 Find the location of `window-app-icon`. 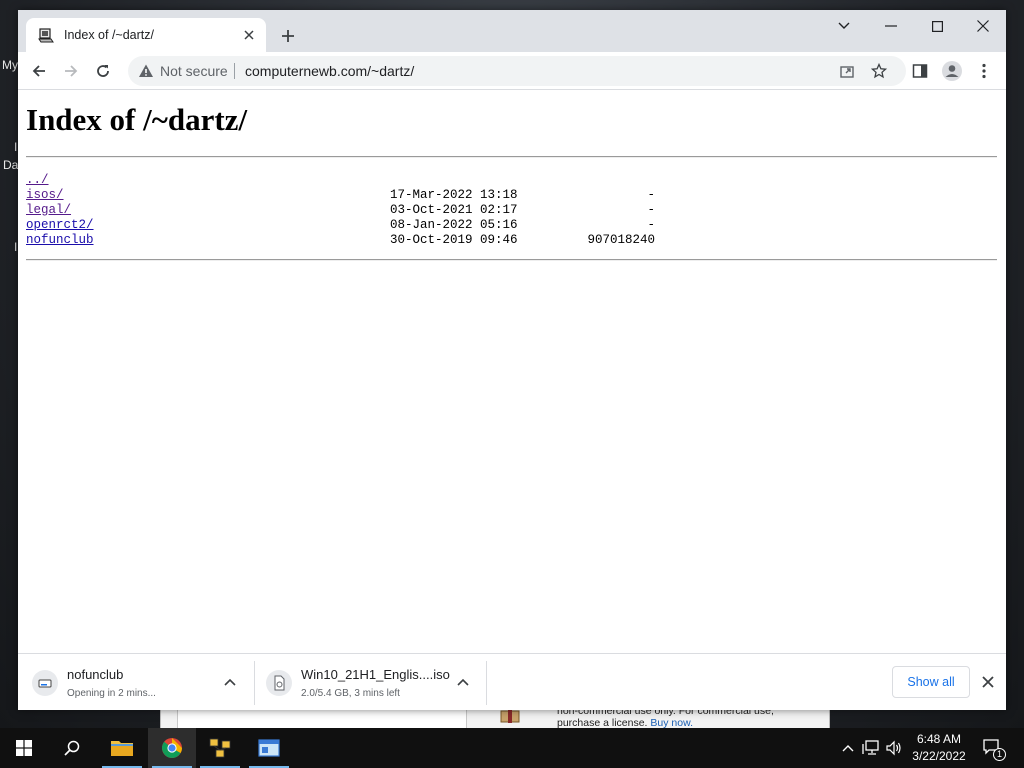

window-app-icon is located at coordinates (269, 748).